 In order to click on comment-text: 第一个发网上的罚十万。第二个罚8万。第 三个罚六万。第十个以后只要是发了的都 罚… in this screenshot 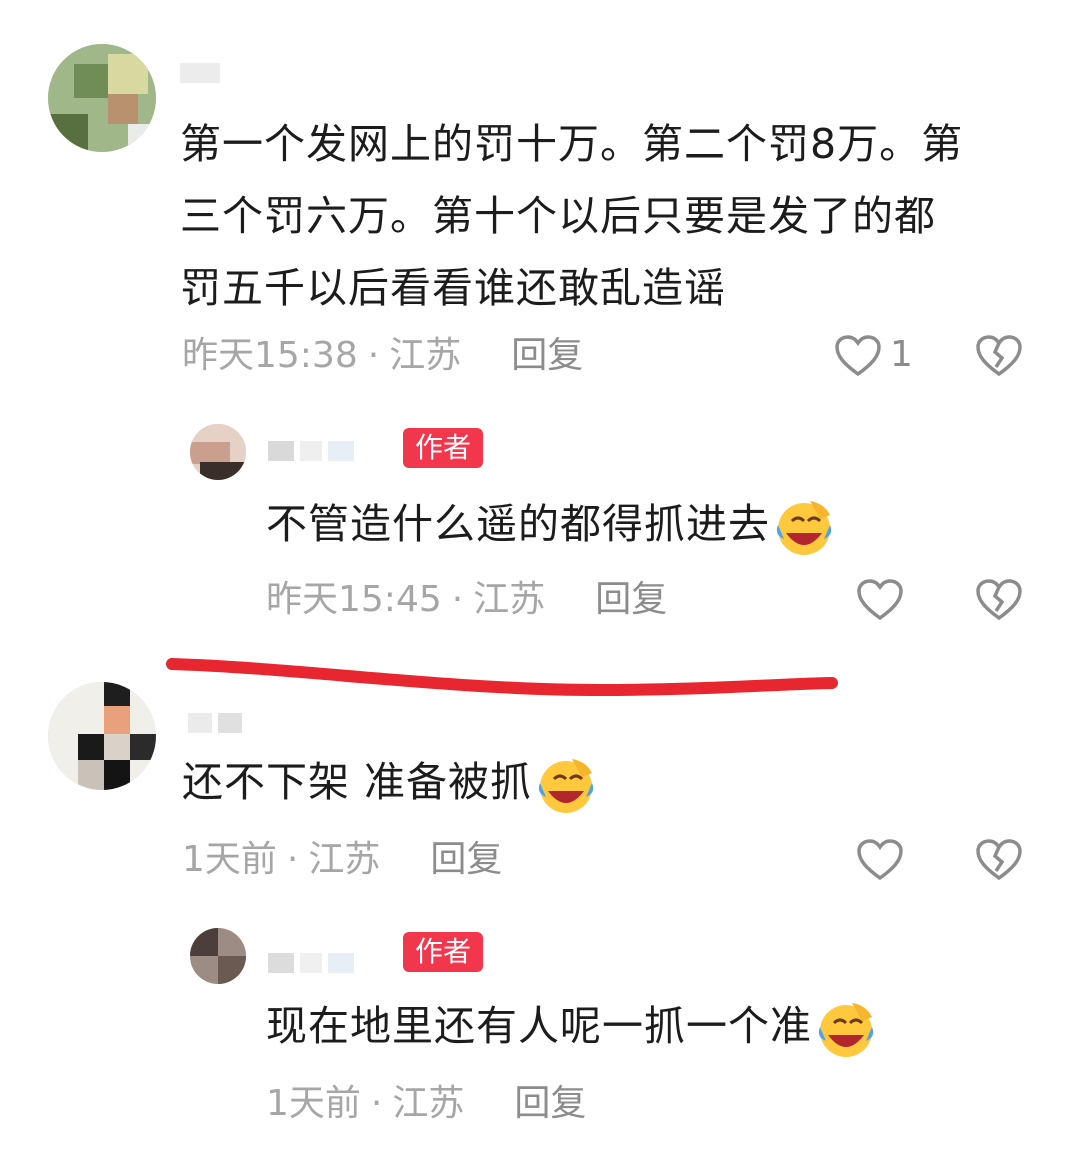, I will do `click(572, 216)`.